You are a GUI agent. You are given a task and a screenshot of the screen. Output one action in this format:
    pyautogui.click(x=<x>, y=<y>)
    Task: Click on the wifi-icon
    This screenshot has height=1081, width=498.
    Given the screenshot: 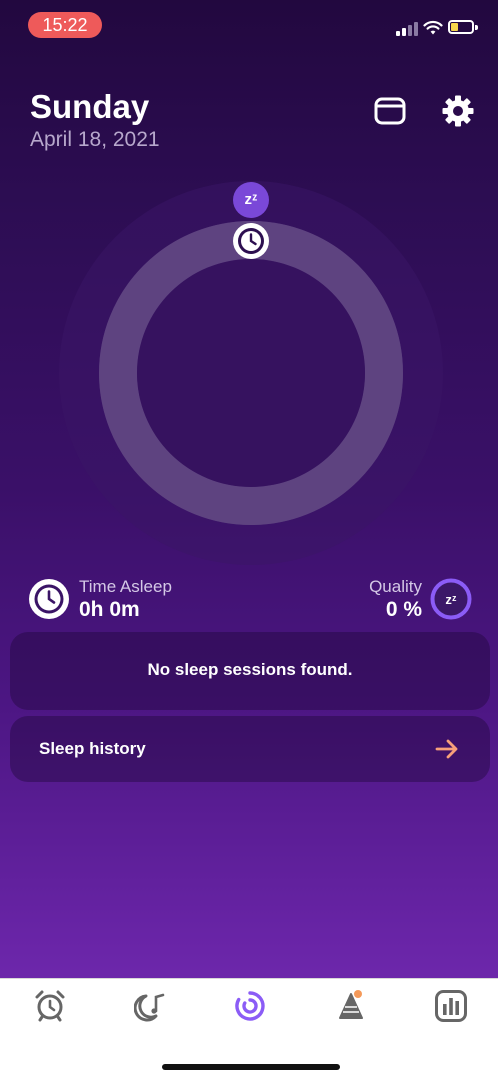 What is the action you would take?
    pyautogui.click(x=433, y=27)
    